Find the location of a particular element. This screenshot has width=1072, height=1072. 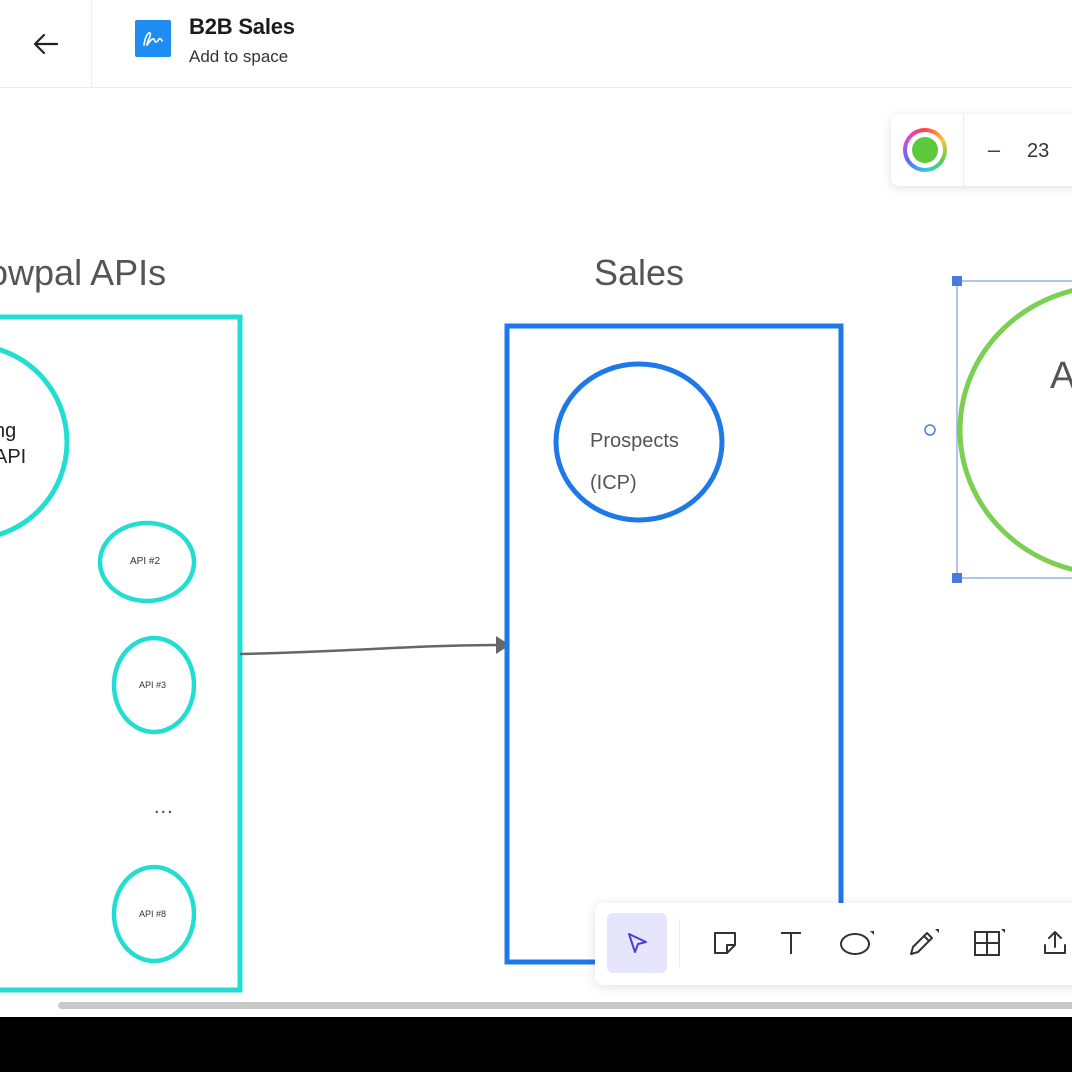

select-icon is located at coordinates (637, 943).